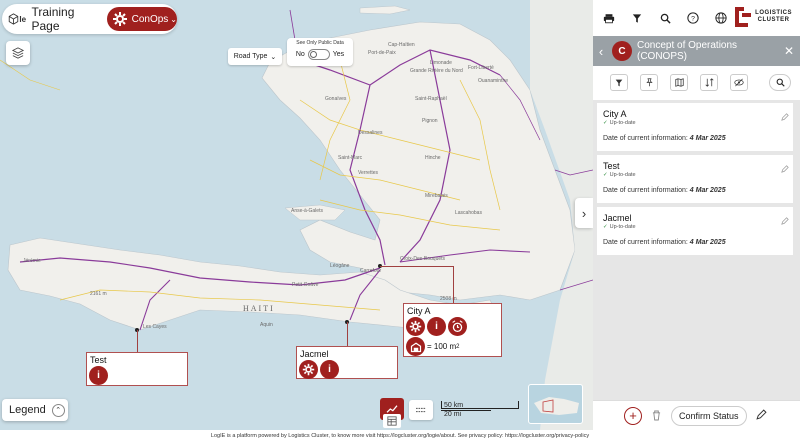  I want to click on map-label-aquin: Aquin, so click(266, 325).